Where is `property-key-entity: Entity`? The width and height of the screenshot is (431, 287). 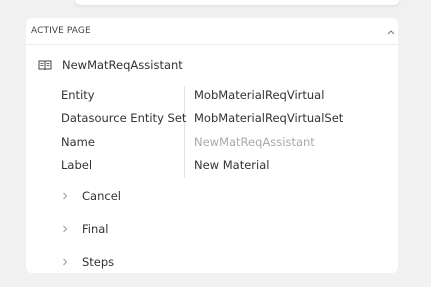 property-key-entity: Entity is located at coordinates (78, 95).